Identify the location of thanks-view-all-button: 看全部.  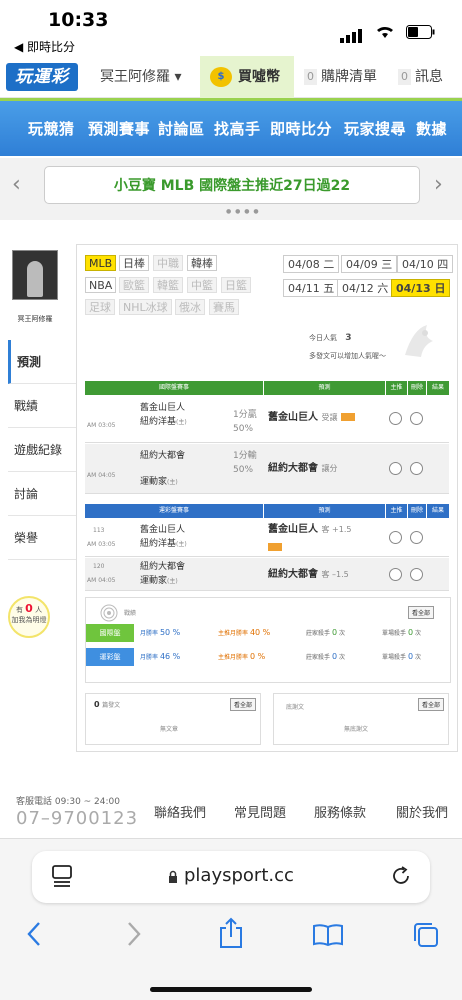
(431, 704).